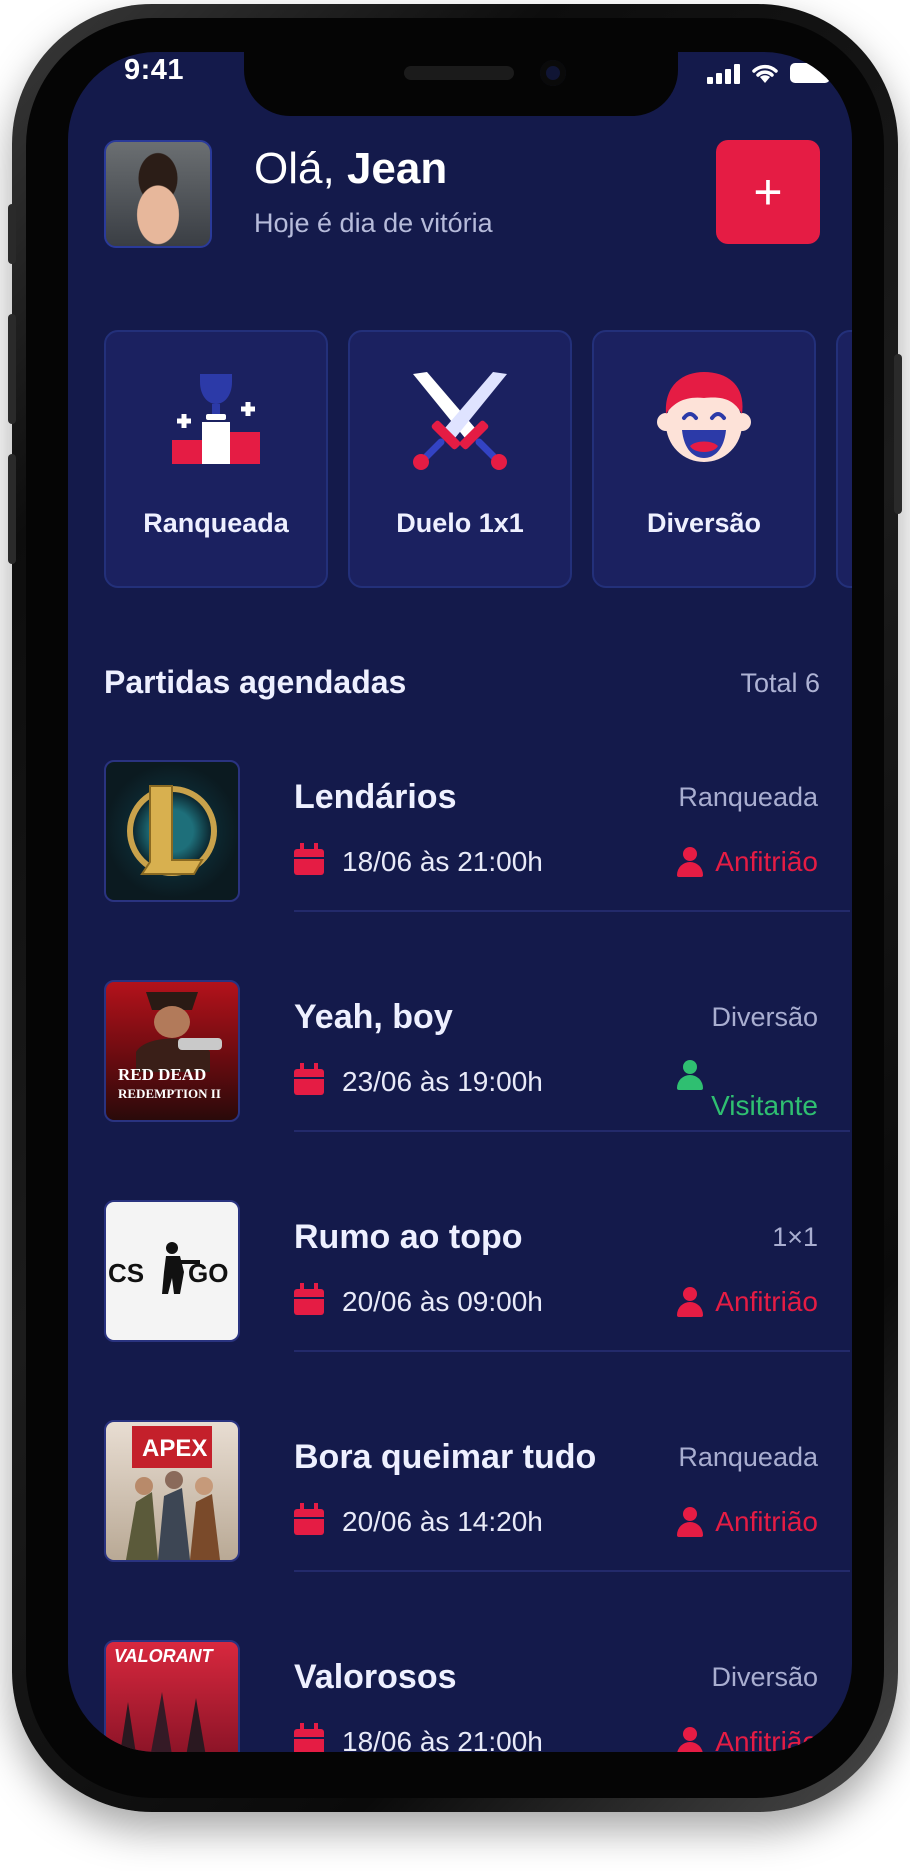 Image resolution: width=910 pixels, height=1871 pixels. I want to click on game-thumbnail: CS GO, so click(172, 1271).